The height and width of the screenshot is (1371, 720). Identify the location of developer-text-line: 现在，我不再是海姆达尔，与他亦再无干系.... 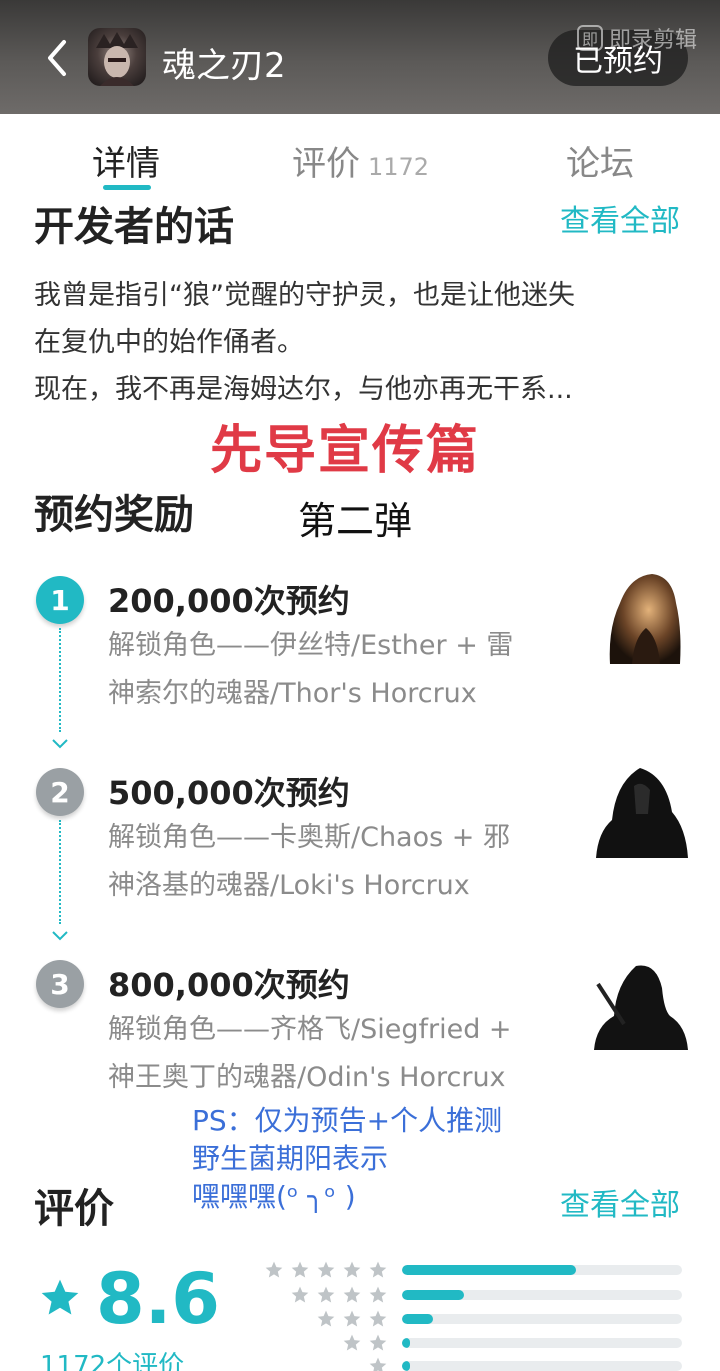
(303, 389).